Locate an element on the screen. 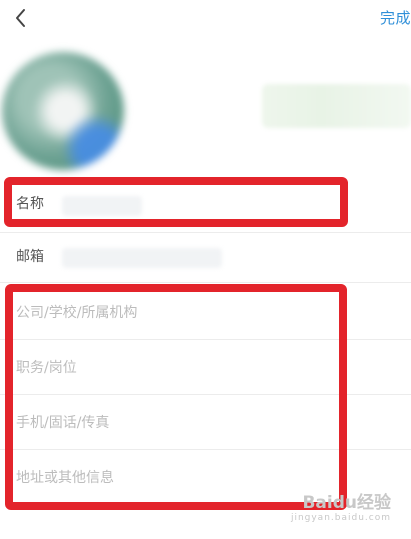 Image resolution: width=411 pixels, height=539 pixels. watermark-subtext: jingyan.baidu.com is located at coordinates (340, 518).